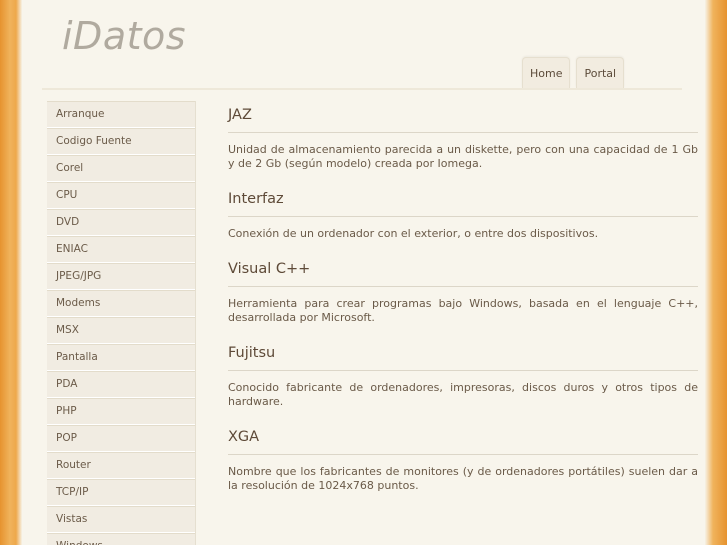 This screenshot has width=727, height=545. What do you see at coordinates (573, 72) in the screenshot?
I see `main-nav: Home Portal` at bounding box center [573, 72].